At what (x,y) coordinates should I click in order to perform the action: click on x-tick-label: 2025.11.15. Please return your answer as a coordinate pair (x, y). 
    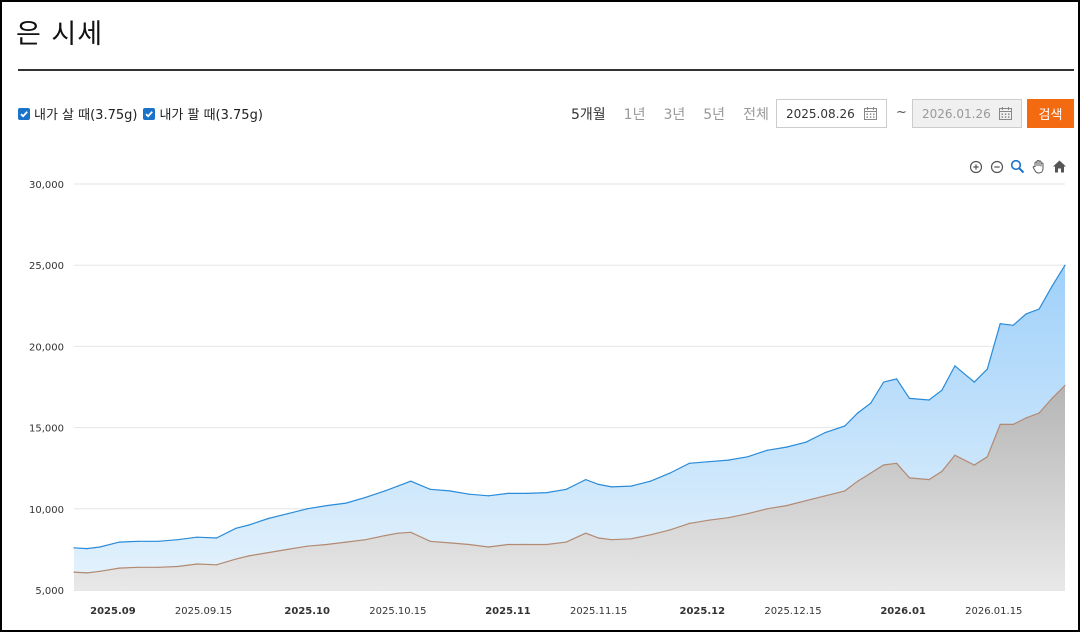
    Looking at the image, I should click on (598, 611).